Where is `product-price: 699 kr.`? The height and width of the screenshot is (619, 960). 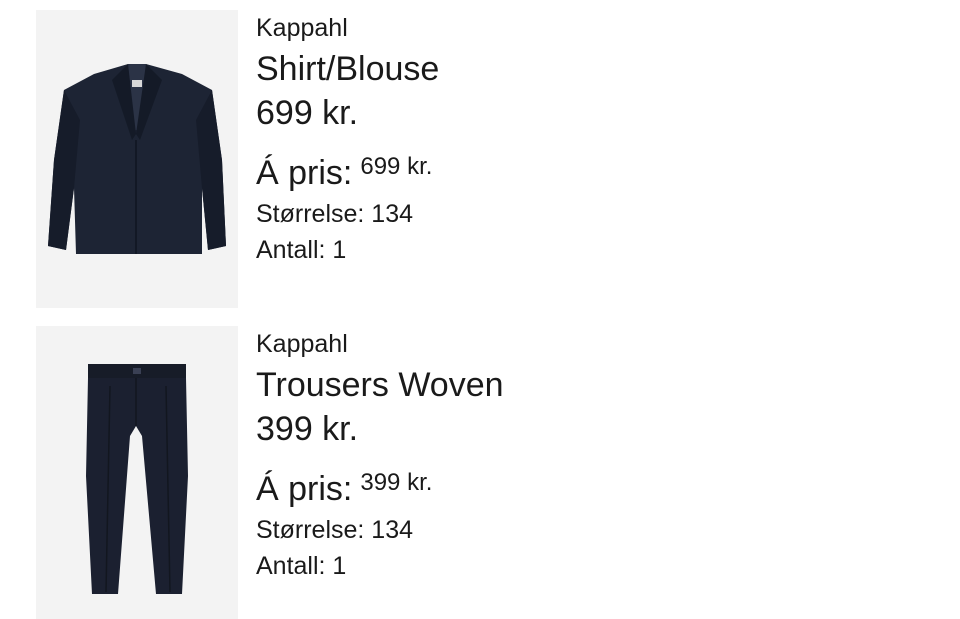 product-price: 699 kr. is located at coordinates (307, 113).